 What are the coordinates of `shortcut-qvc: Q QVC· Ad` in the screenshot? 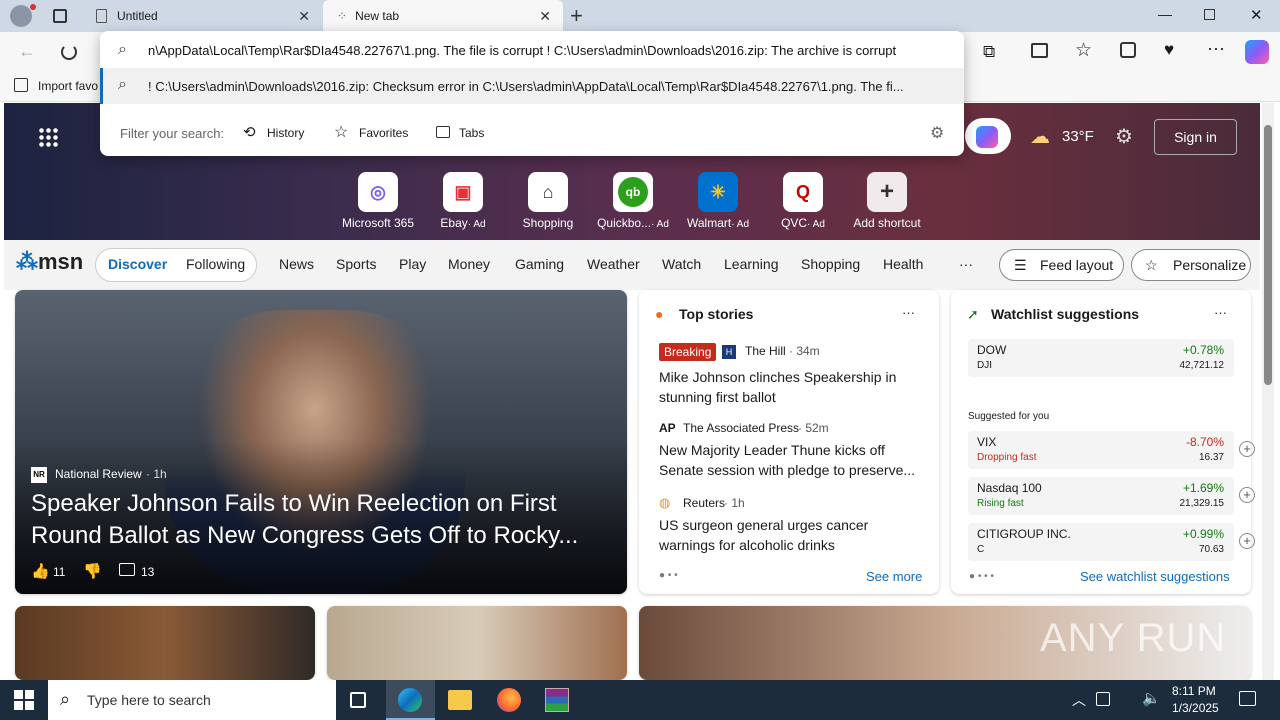 It's located at (803, 201).